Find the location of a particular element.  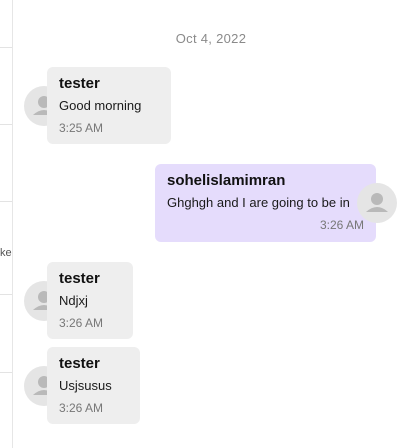

sidebar-truncated-label: ke is located at coordinates (6, 253).